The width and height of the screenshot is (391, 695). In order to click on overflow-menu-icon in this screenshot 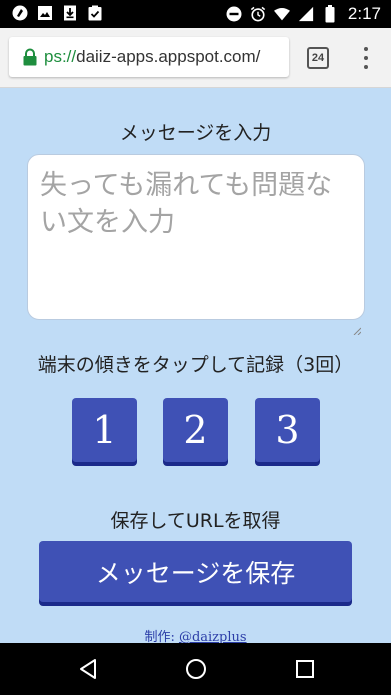, I will do `click(366, 58)`.